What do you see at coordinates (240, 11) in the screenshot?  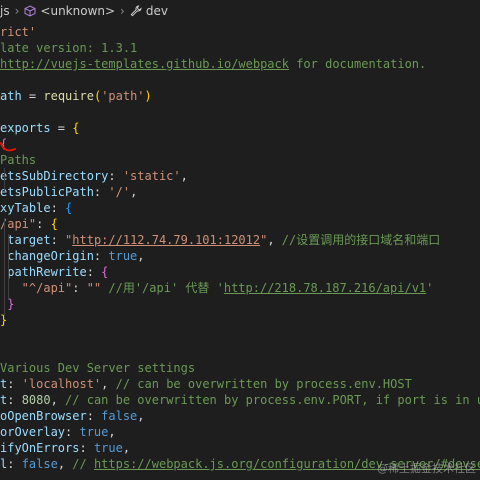 I see `breadcrumb: js › <unknown> › dev` at bounding box center [240, 11].